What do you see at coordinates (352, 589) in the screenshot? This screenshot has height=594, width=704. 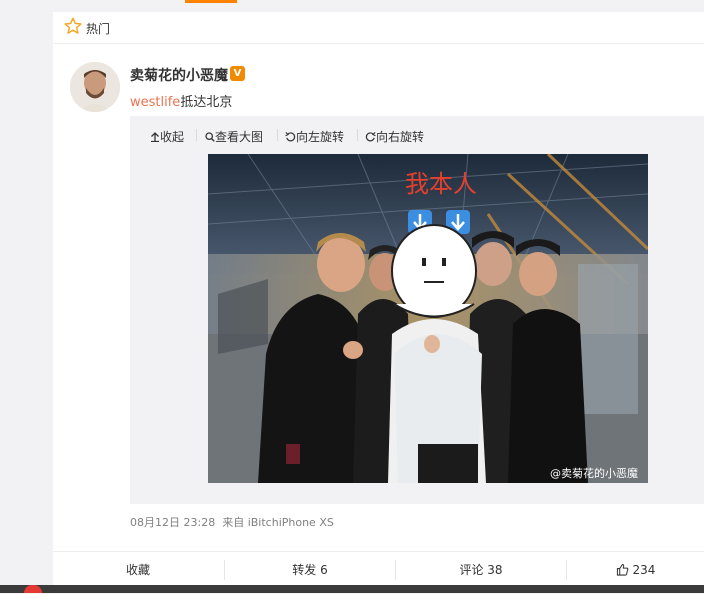 I see `taskbar` at bounding box center [352, 589].